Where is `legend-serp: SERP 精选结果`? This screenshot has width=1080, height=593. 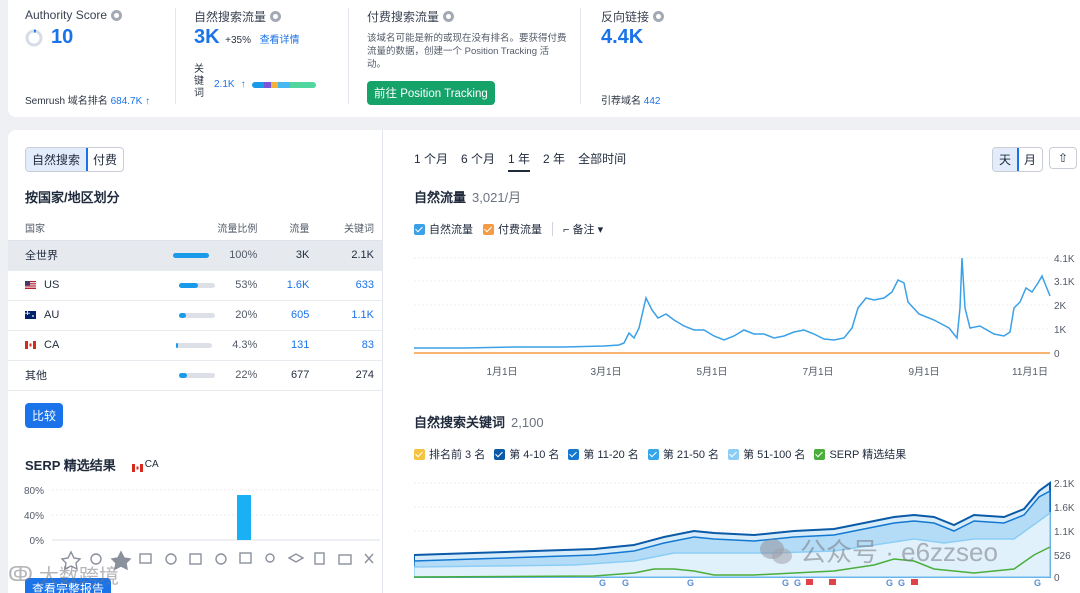 legend-serp: SERP 精选结果 is located at coordinates (860, 454).